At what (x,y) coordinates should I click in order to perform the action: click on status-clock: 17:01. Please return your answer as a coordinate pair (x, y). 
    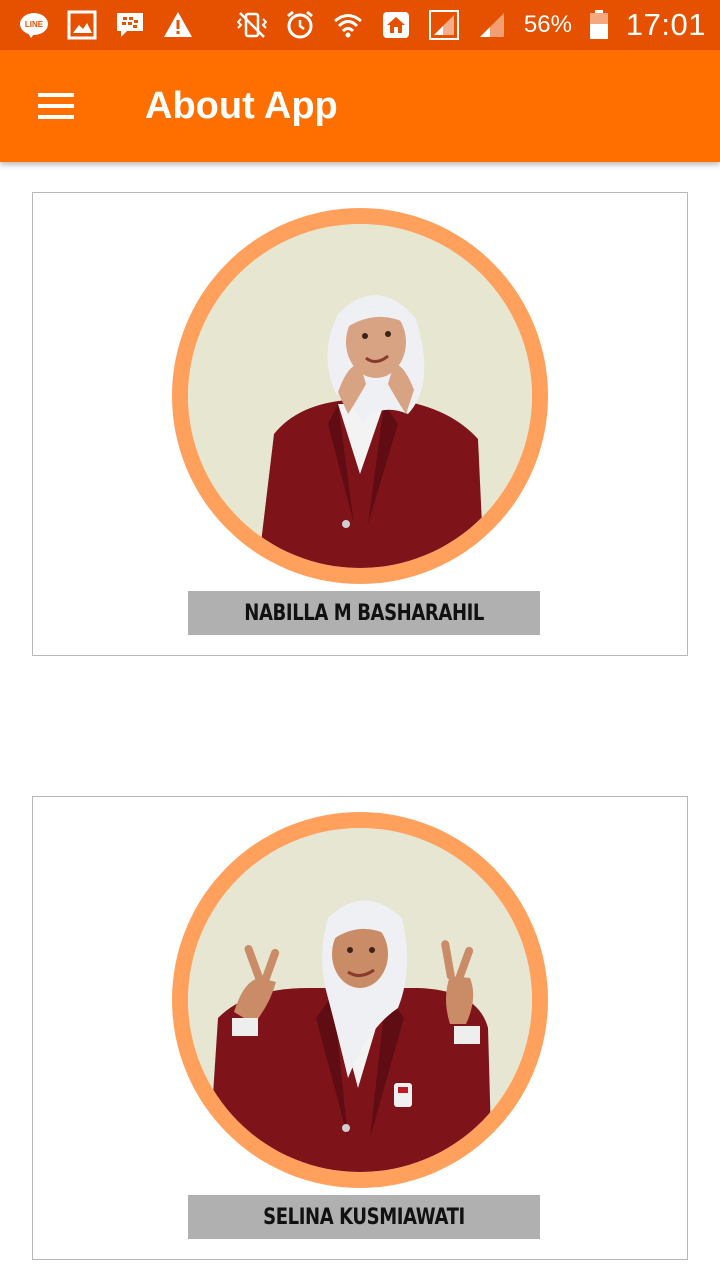
    Looking at the image, I should click on (665, 24).